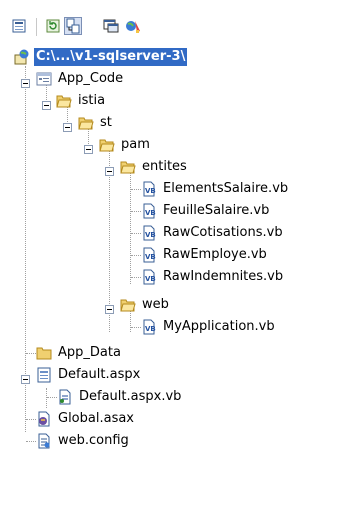  What do you see at coordinates (96, 123) in the screenshot?
I see `tree-item-st: st` at bounding box center [96, 123].